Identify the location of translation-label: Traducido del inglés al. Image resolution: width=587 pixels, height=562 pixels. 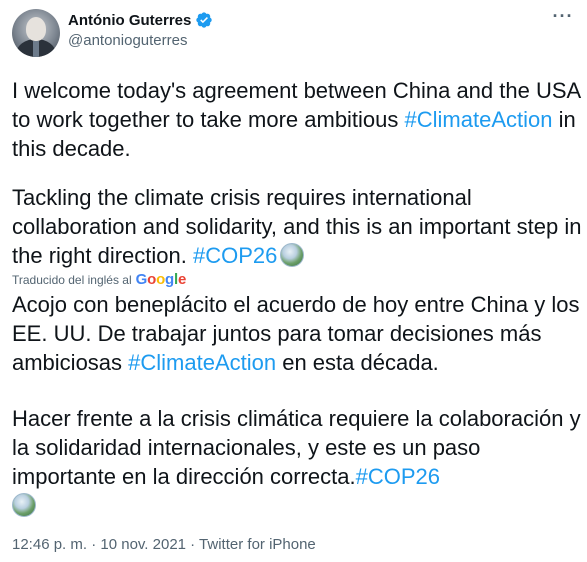
(72, 279).